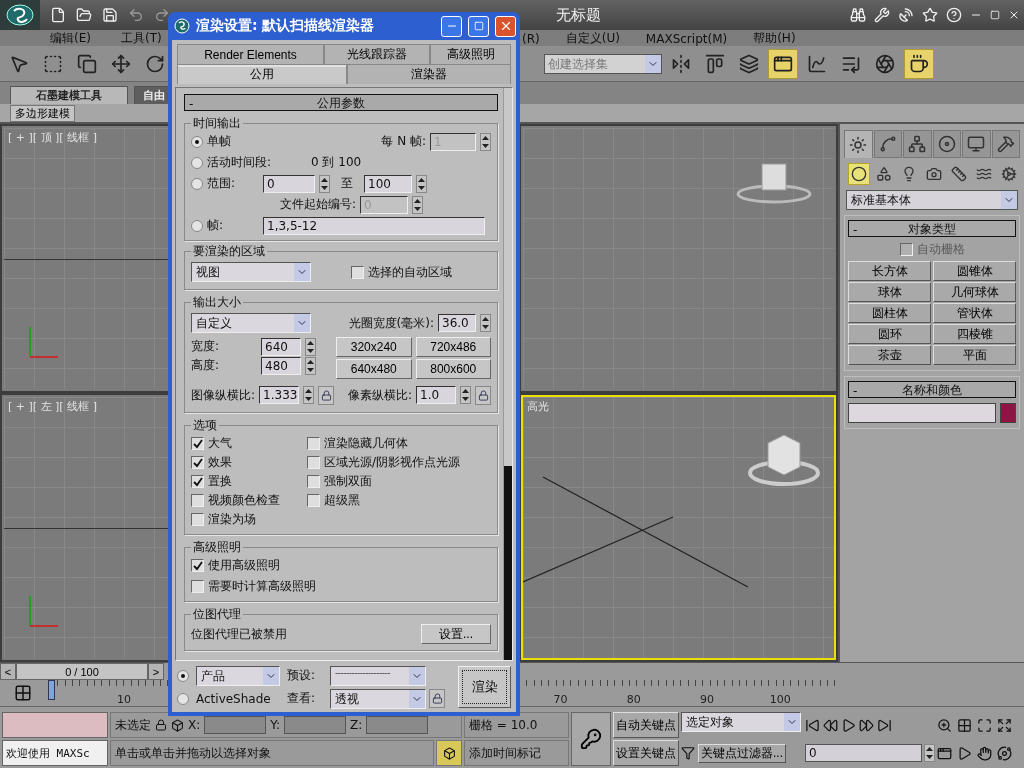 The image size is (1024, 768). Describe the element at coordinates (451, 26) in the screenshot. I see `minimize-button` at that location.